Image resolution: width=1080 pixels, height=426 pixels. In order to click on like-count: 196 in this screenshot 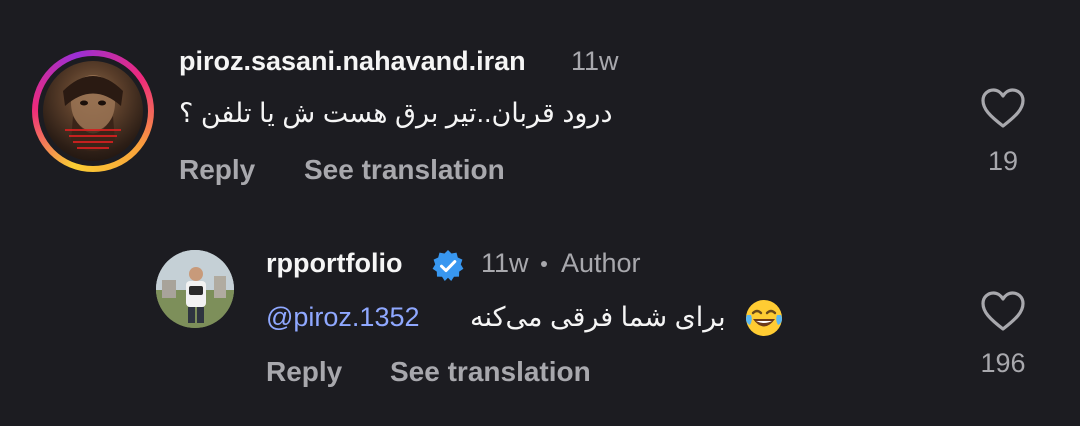, I will do `click(1003, 363)`.